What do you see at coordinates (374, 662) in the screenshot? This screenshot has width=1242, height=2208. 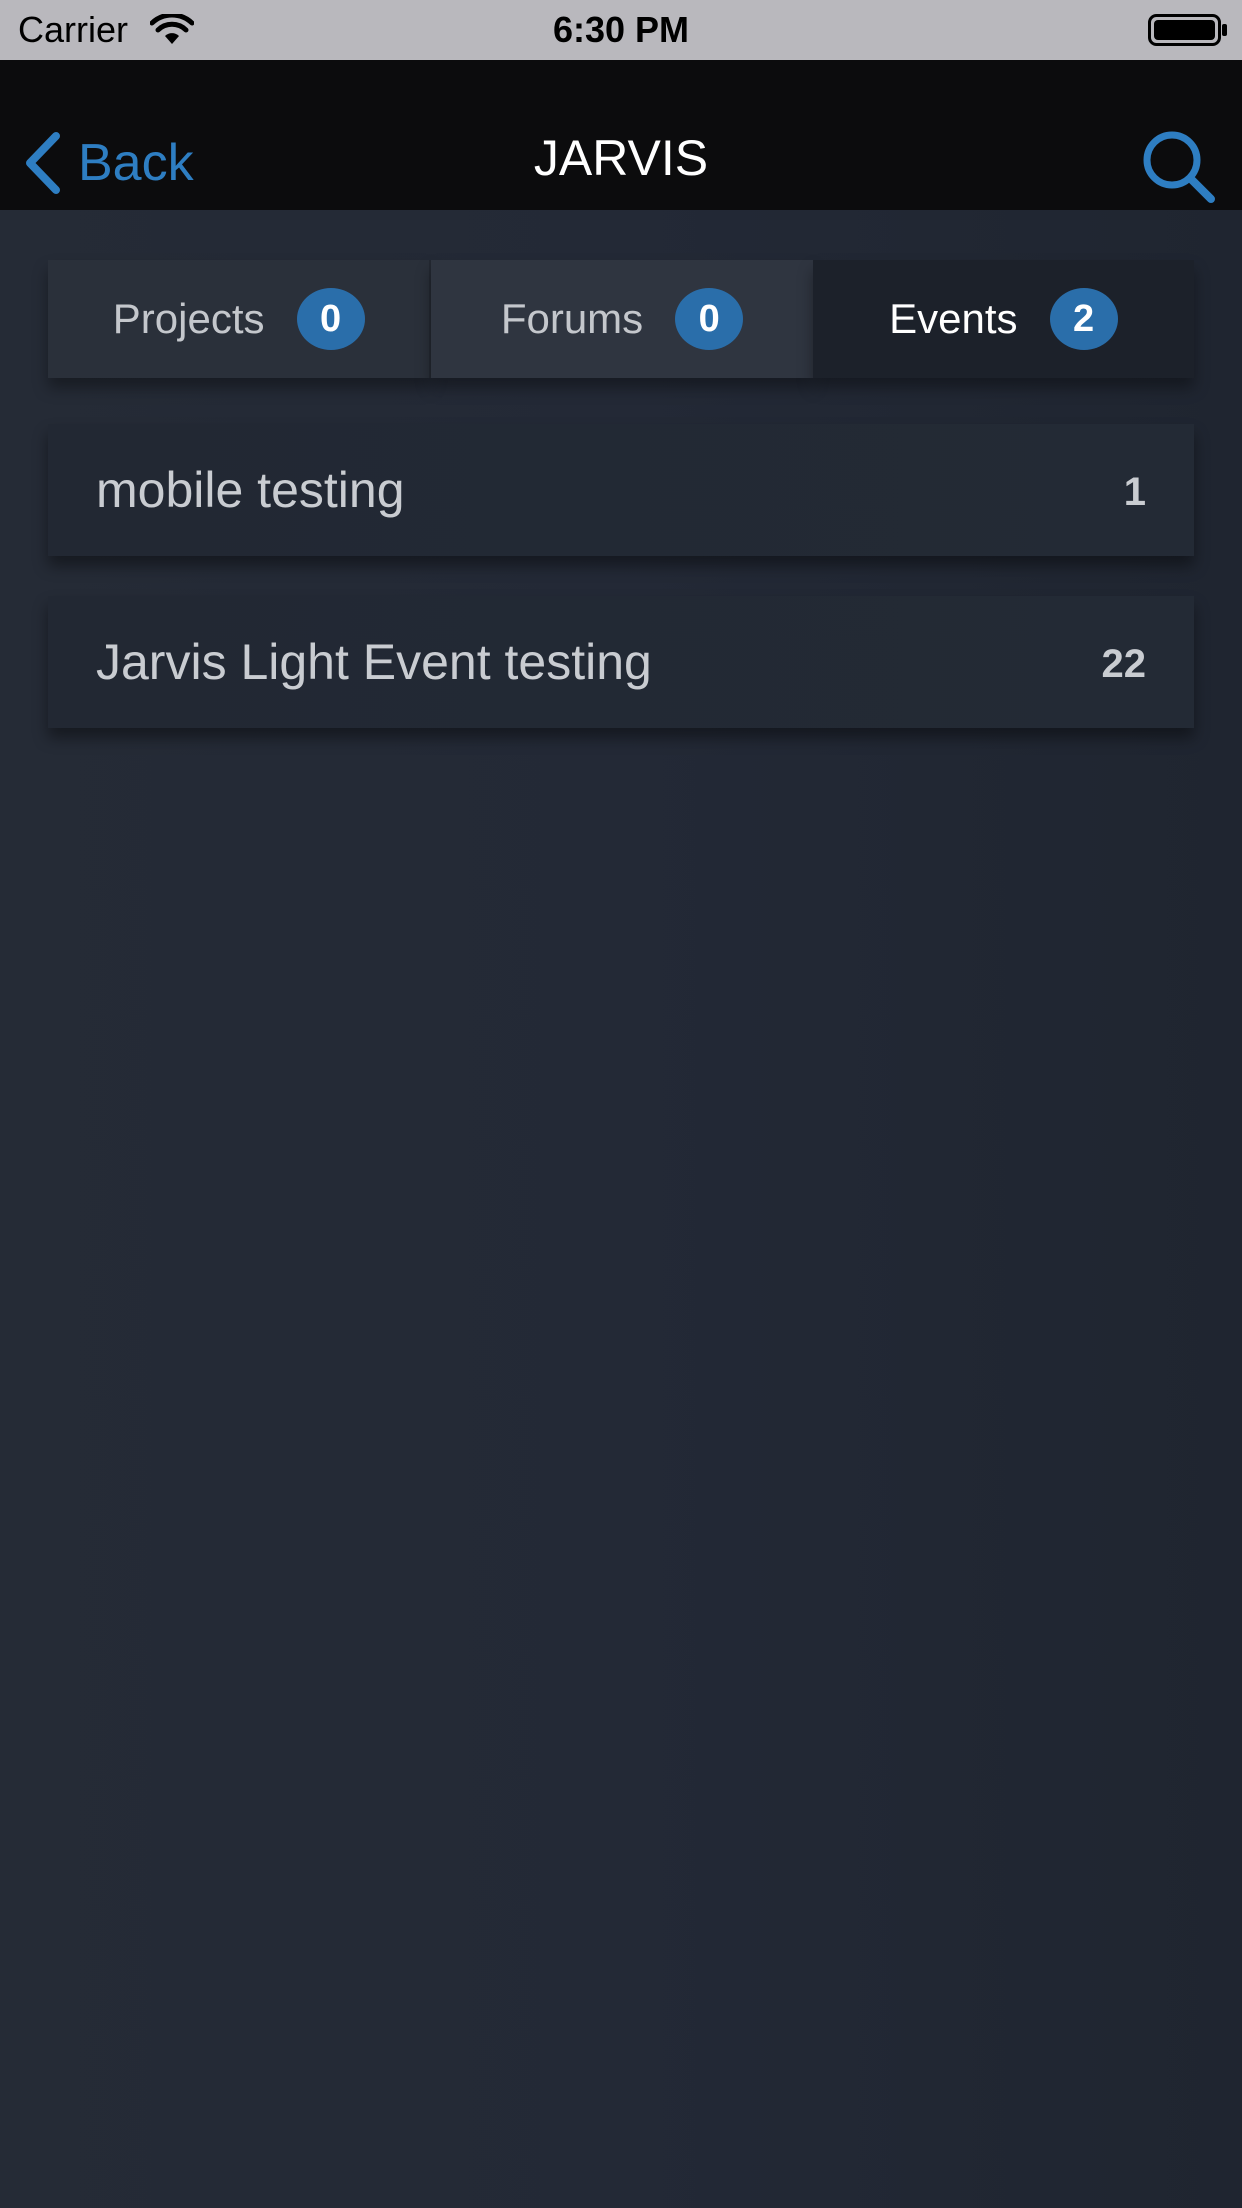 I see `event-title: Jarvis Light Event testing` at bounding box center [374, 662].